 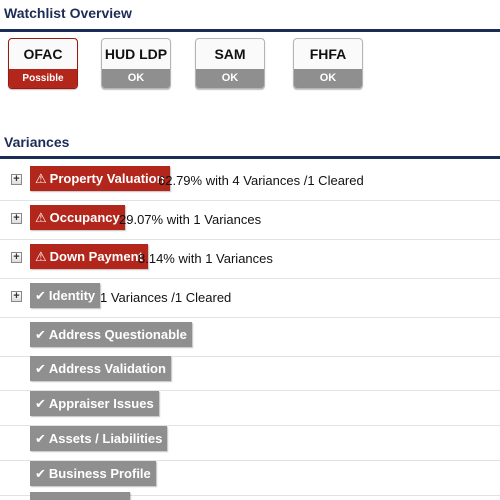 What do you see at coordinates (250, 298) in the screenshot?
I see `variance-row-identity: + ✔ Identity 1 Variances /1 Cleared` at bounding box center [250, 298].